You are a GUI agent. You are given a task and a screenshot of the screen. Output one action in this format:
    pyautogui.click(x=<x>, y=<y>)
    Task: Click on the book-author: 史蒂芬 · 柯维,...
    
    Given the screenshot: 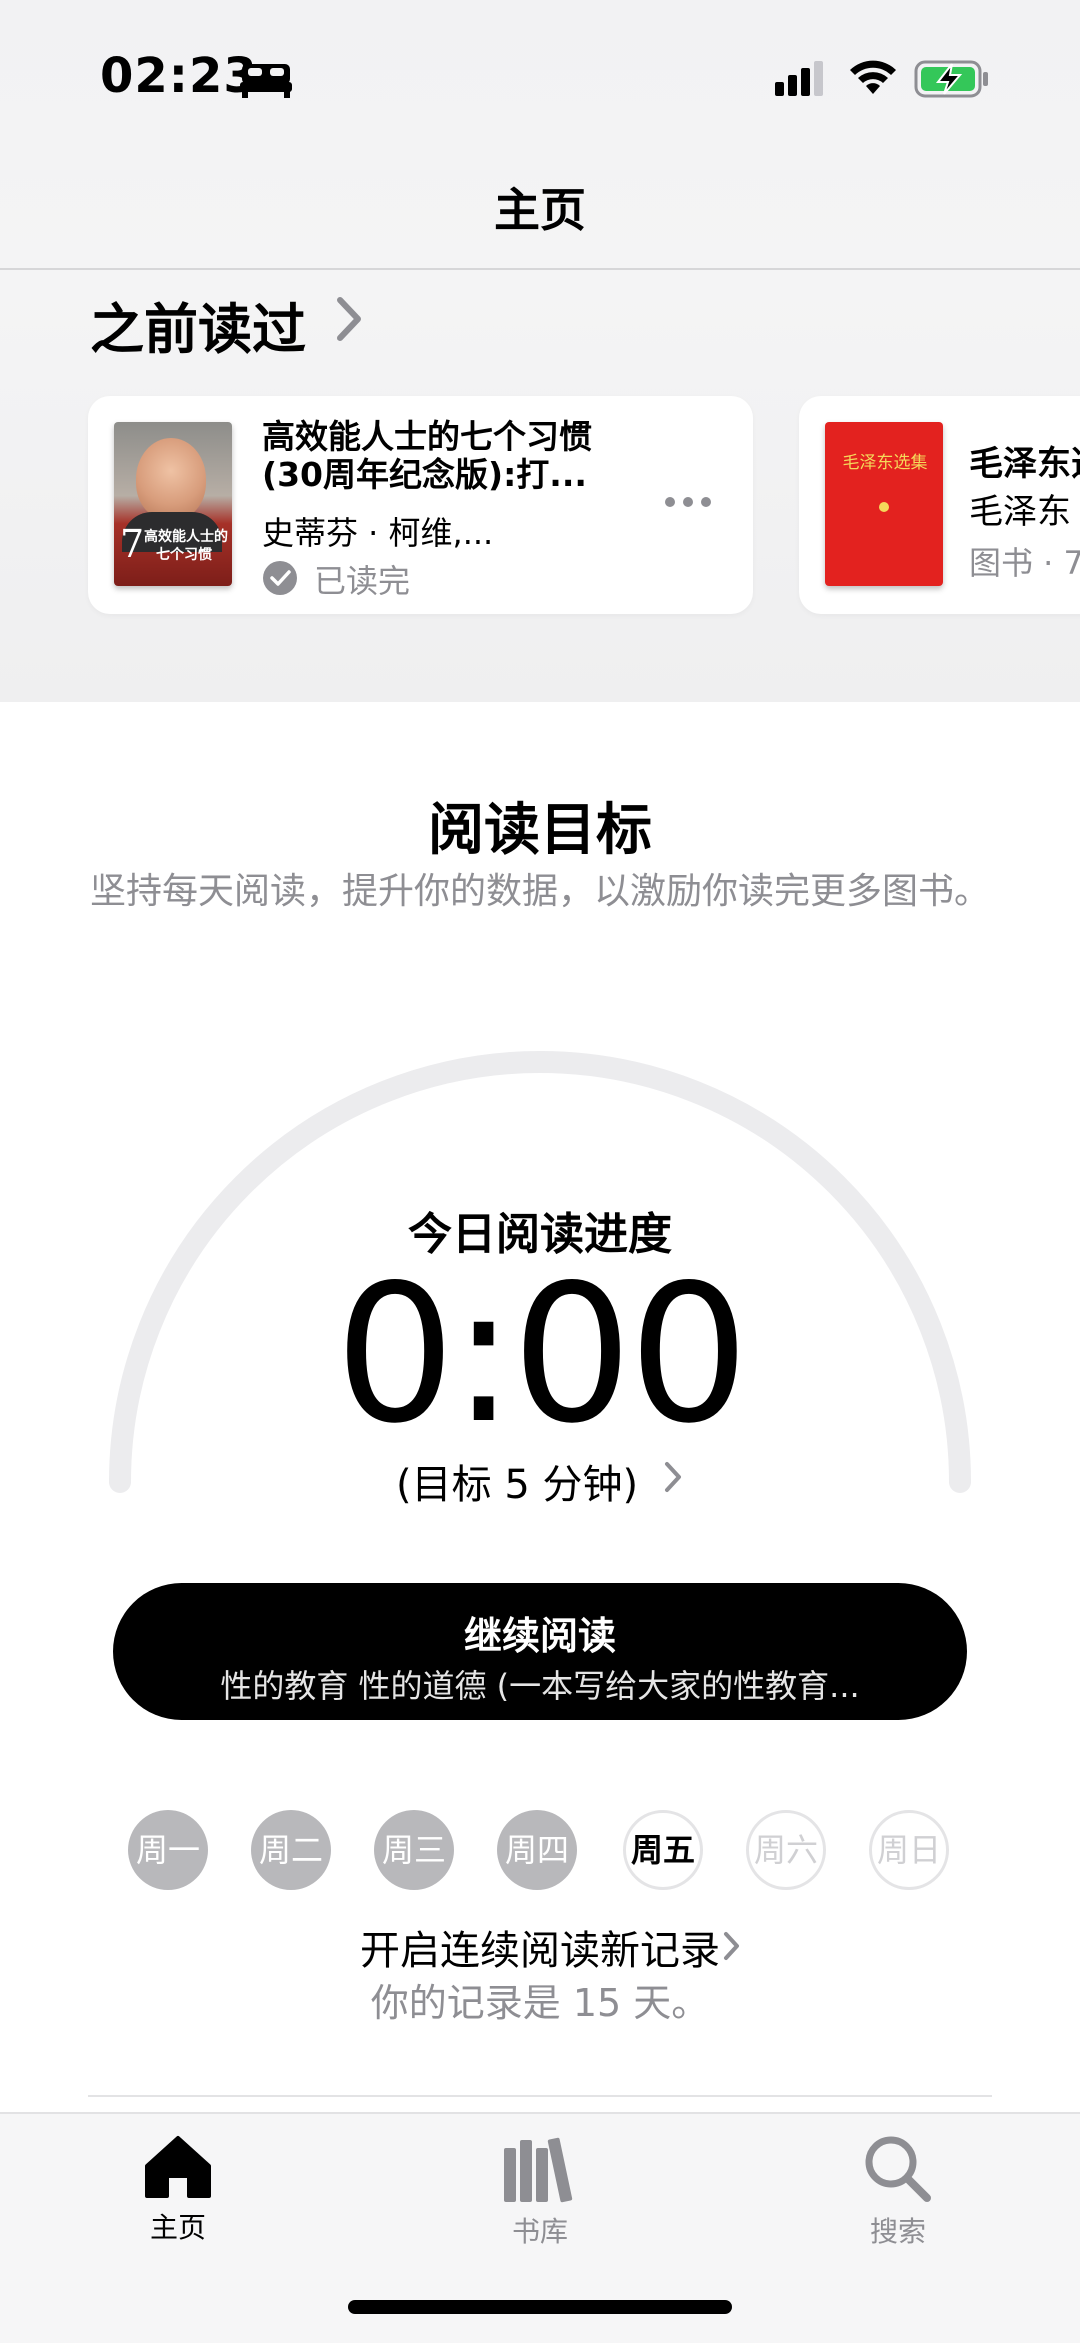 What is the action you would take?
    pyautogui.click(x=378, y=533)
    